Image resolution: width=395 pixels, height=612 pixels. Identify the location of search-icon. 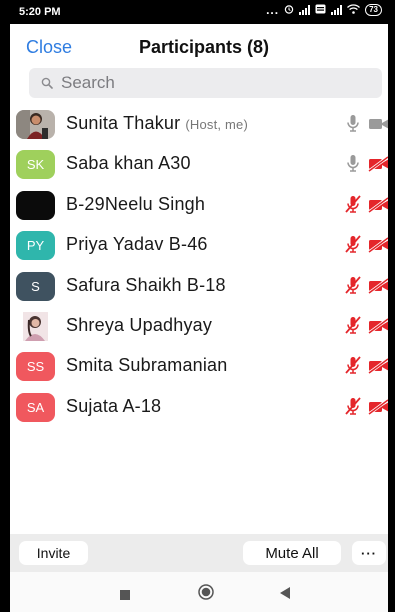
(47, 83).